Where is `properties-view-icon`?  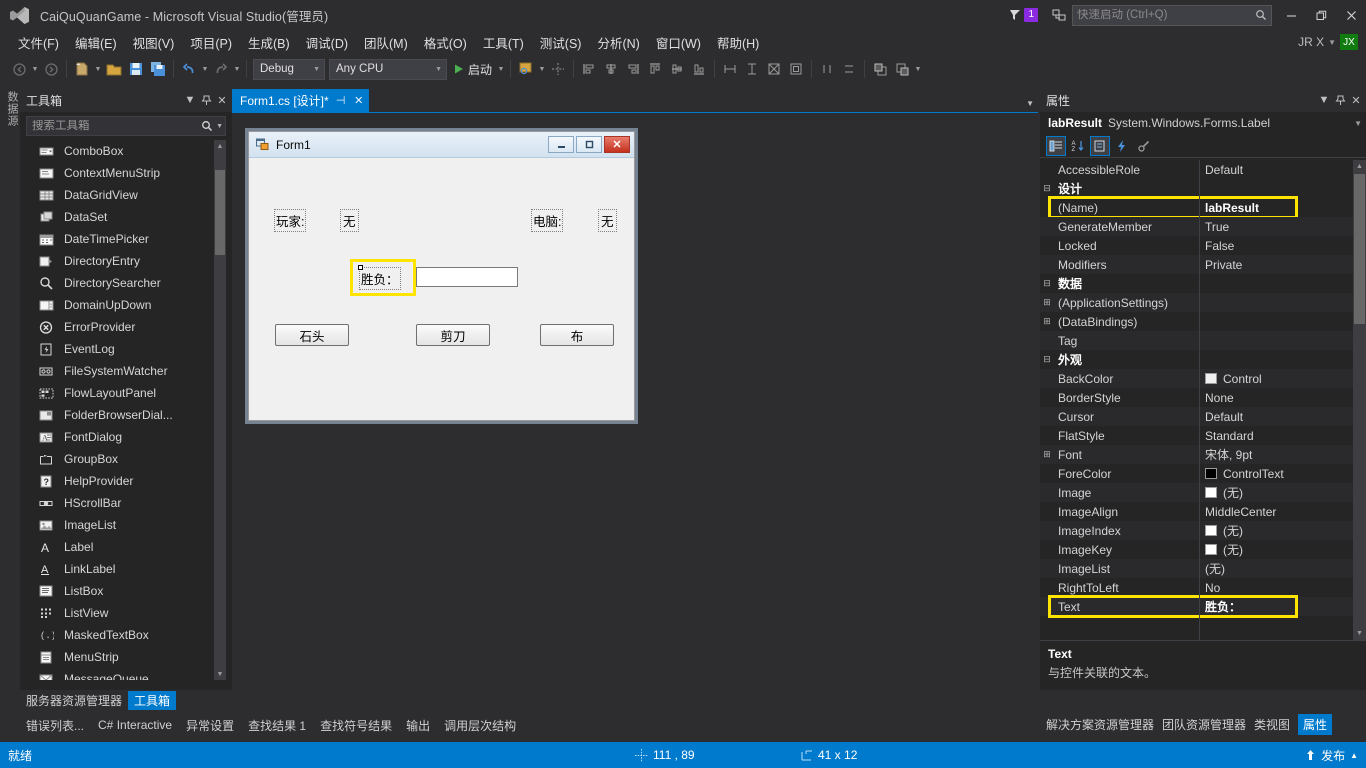 properties-view-icon is located at coordinates (1100, 145).